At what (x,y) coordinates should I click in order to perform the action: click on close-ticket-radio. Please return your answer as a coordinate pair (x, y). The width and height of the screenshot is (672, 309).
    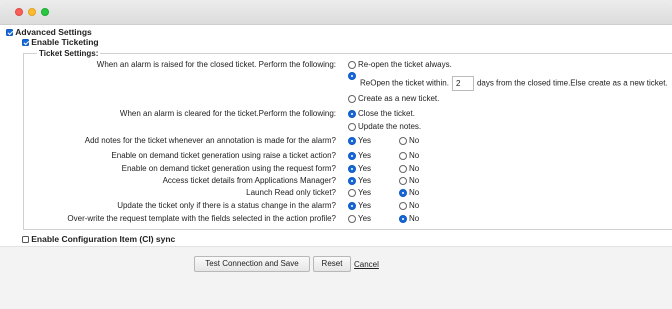
    Looking at the image, I should click on (352, 113).